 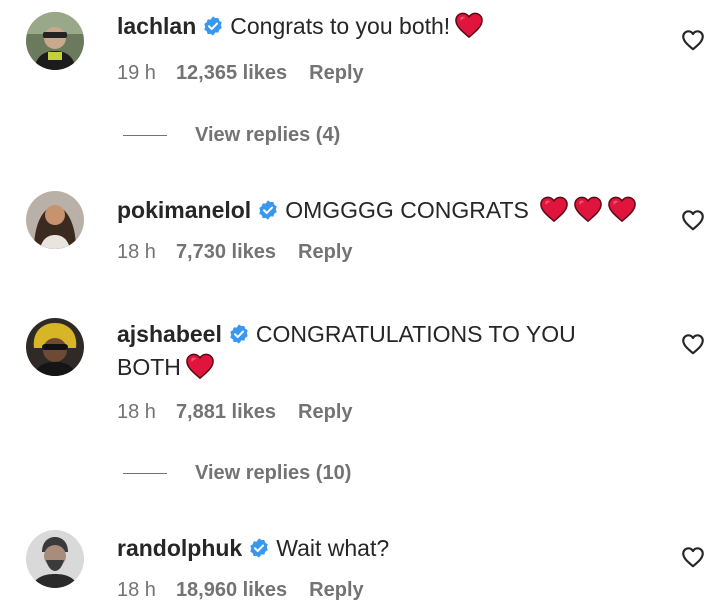 I want to click on comment-text-line-2: BOTH, so click(x=149, y=367).